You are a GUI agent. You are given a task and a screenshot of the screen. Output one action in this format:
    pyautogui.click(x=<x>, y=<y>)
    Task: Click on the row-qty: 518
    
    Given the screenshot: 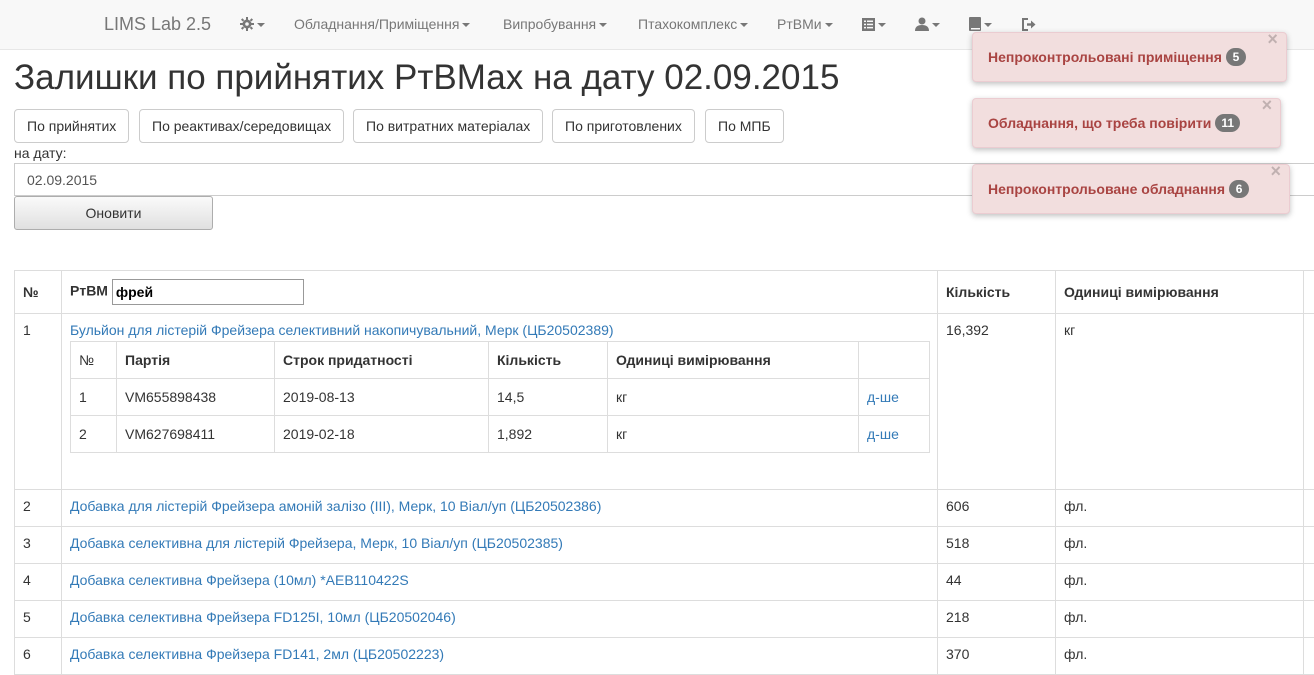 What is the action you would take?
    pyautogui.click(x=997, y=545)
    